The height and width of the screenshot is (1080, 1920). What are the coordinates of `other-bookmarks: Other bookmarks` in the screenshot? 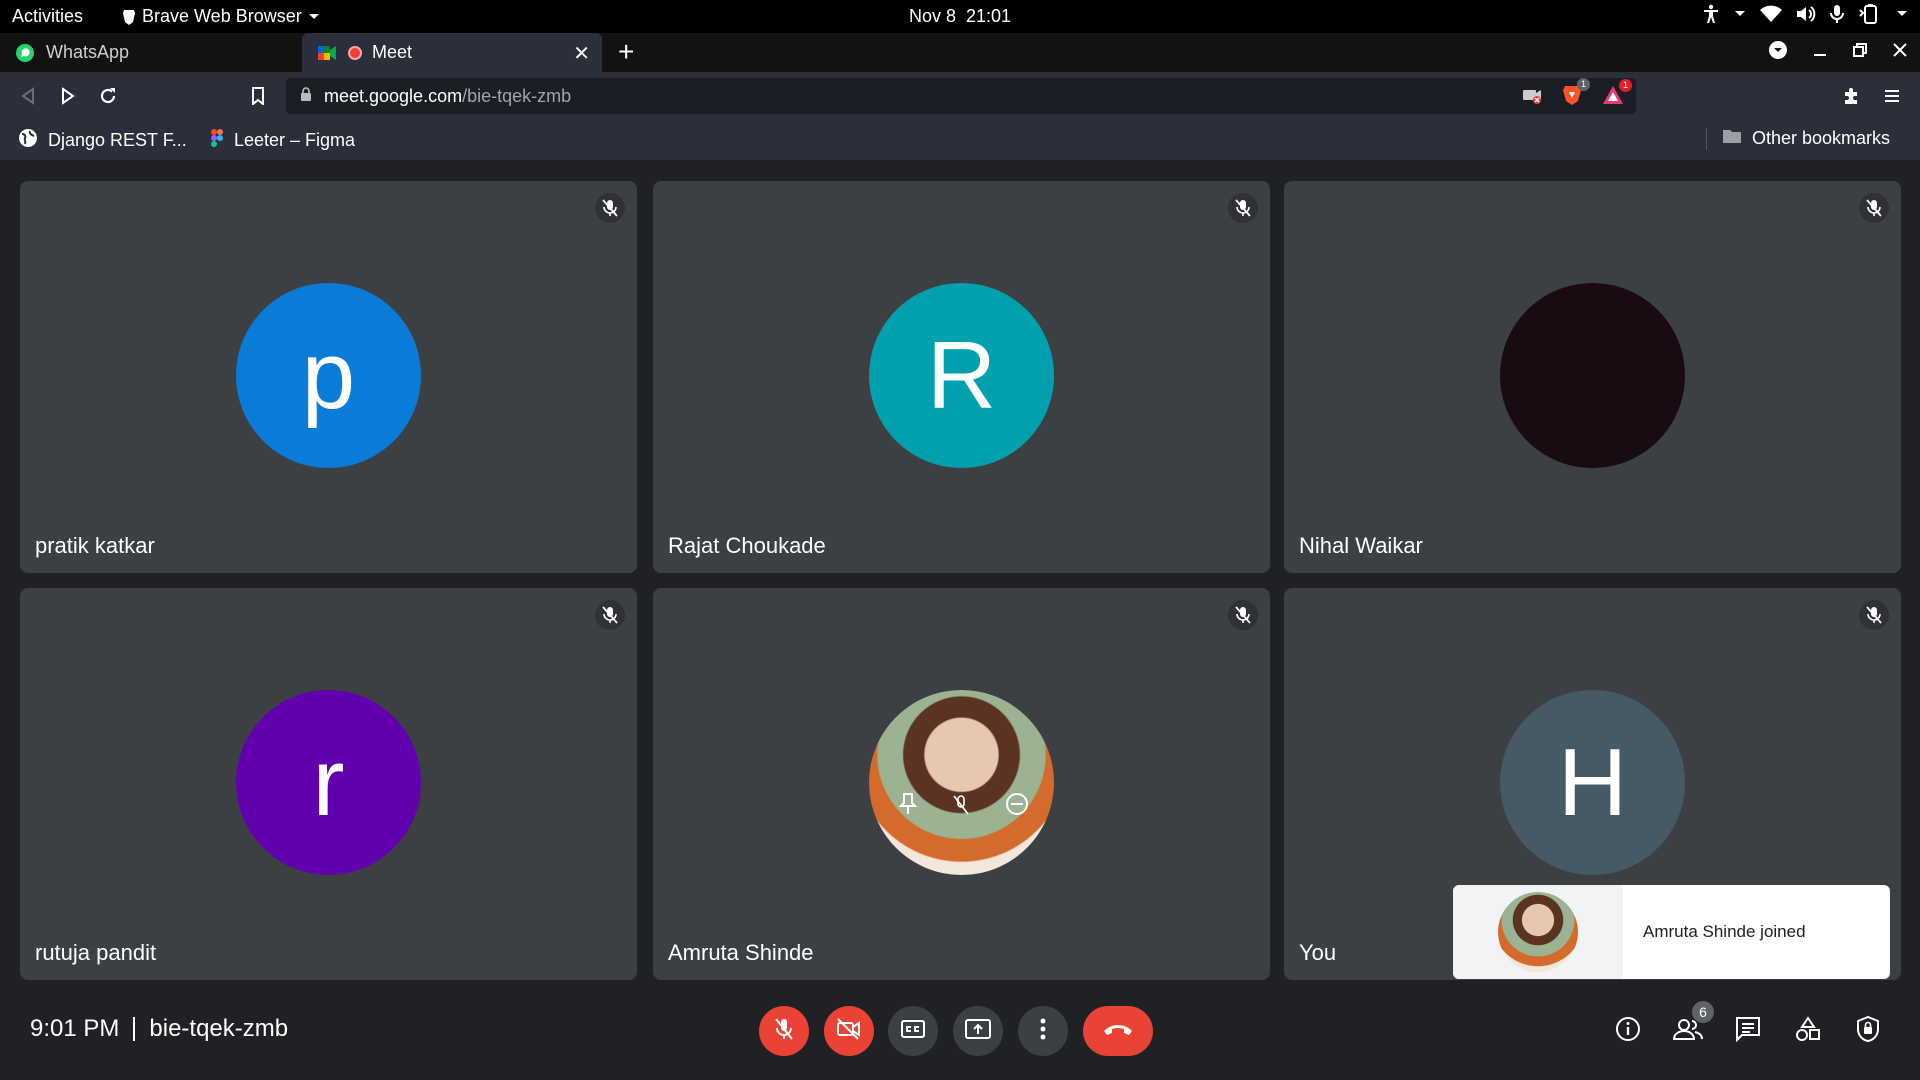 It's located at (1806, 138).